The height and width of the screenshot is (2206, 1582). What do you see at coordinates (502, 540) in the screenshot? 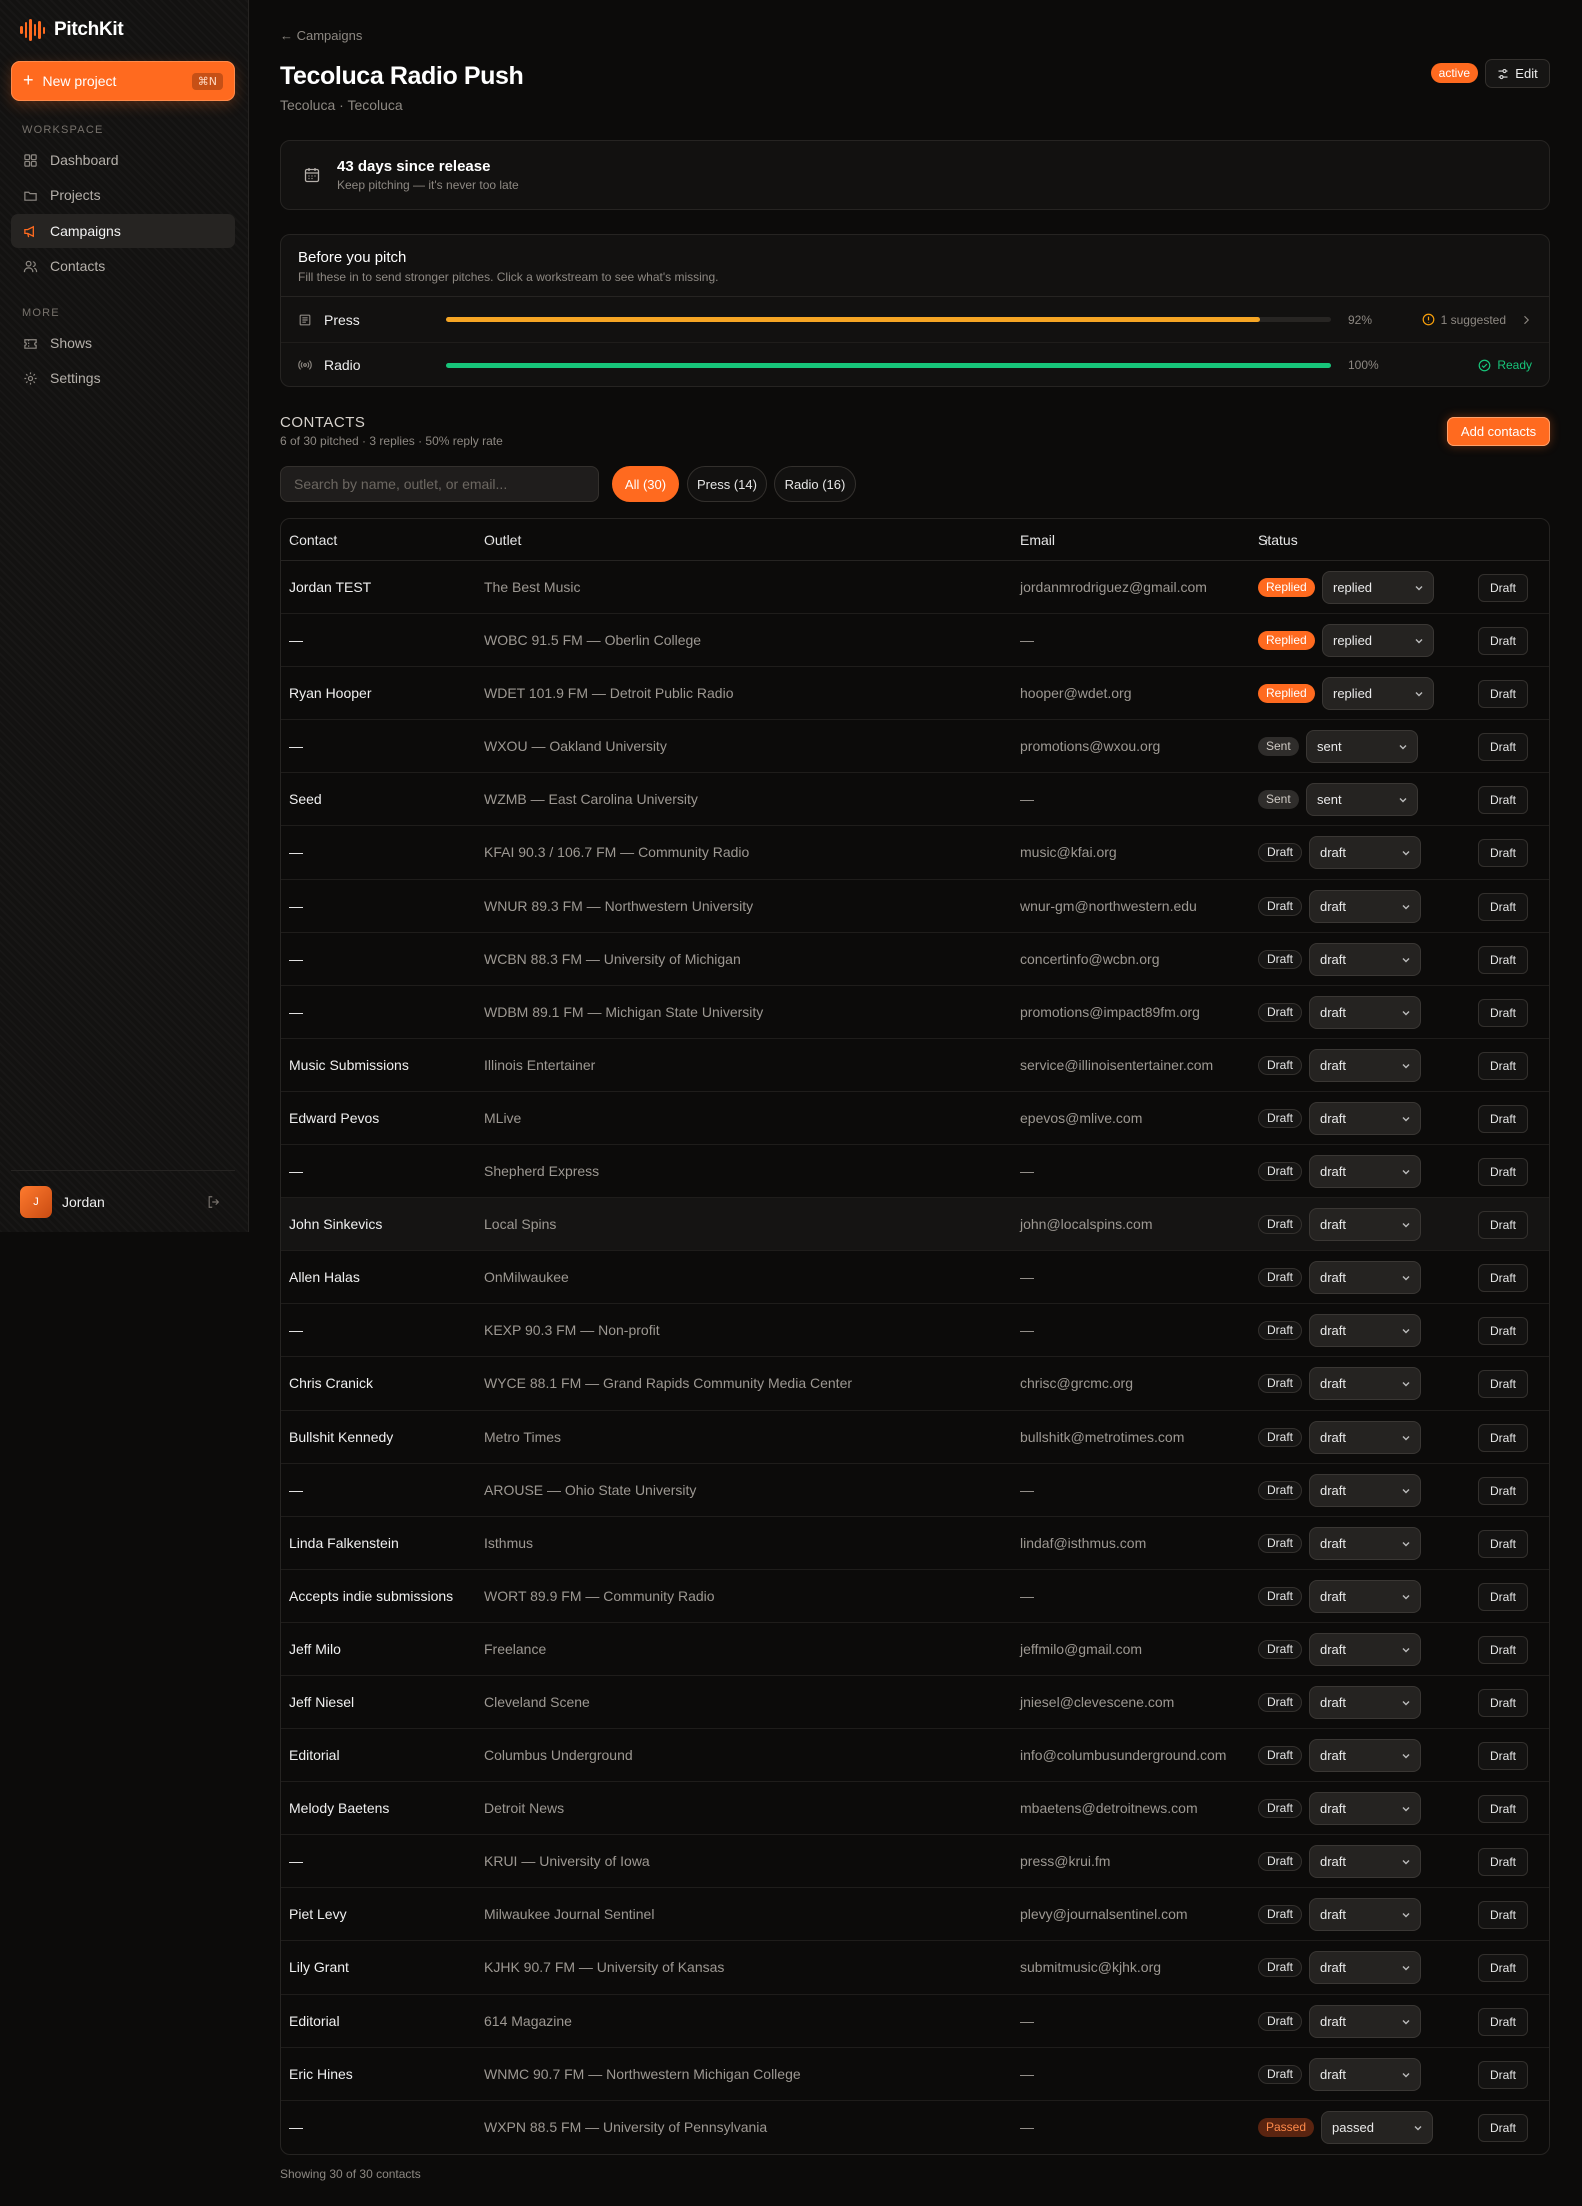
I see `column-outlet: Outlet ↕` at bounding box center [502, 540].